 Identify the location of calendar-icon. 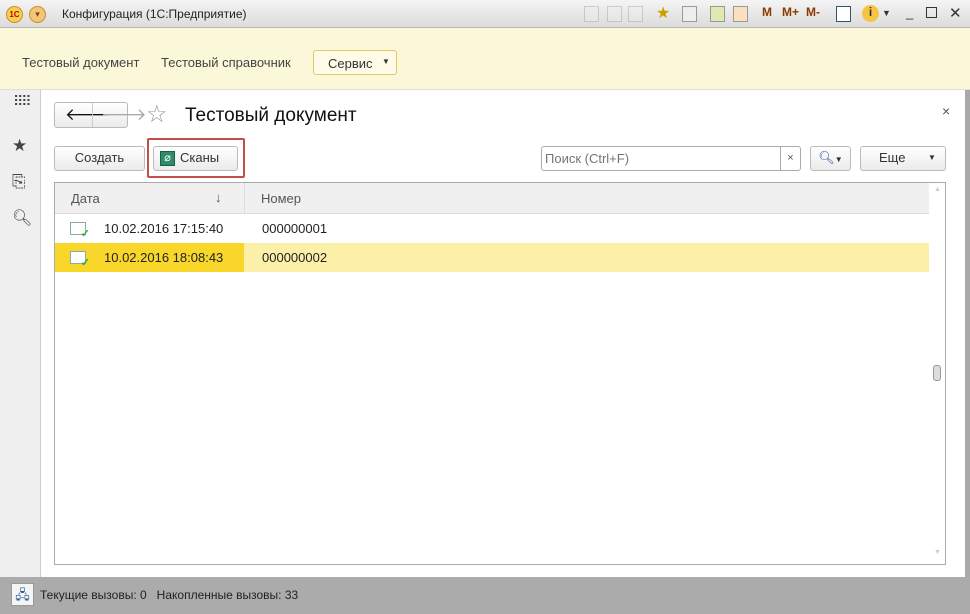
(740, 14).